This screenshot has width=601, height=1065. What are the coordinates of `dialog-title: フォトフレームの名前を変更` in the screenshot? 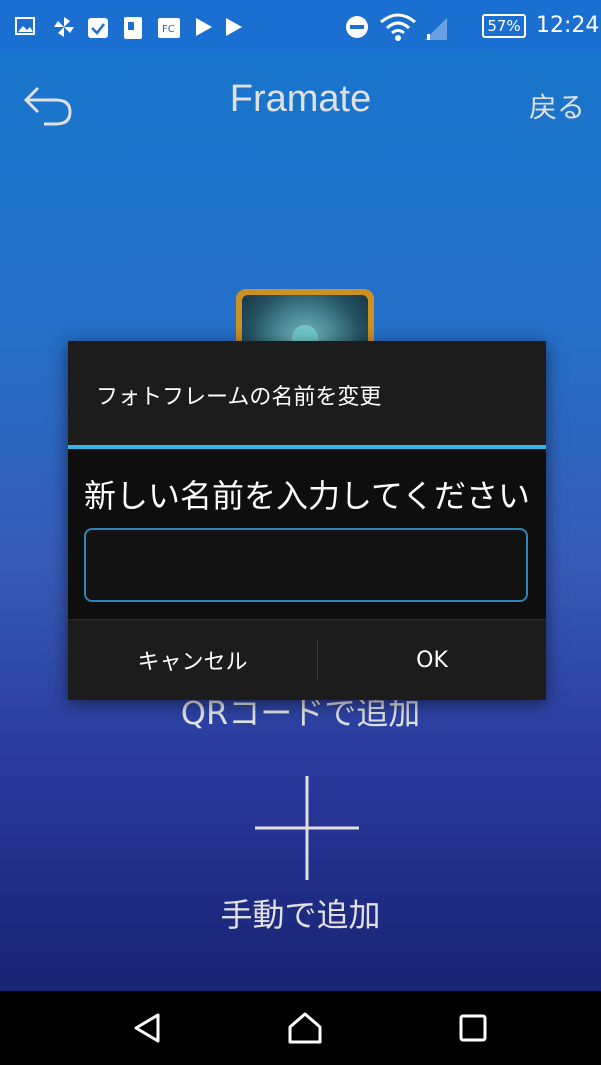 It's located at (239, 397).